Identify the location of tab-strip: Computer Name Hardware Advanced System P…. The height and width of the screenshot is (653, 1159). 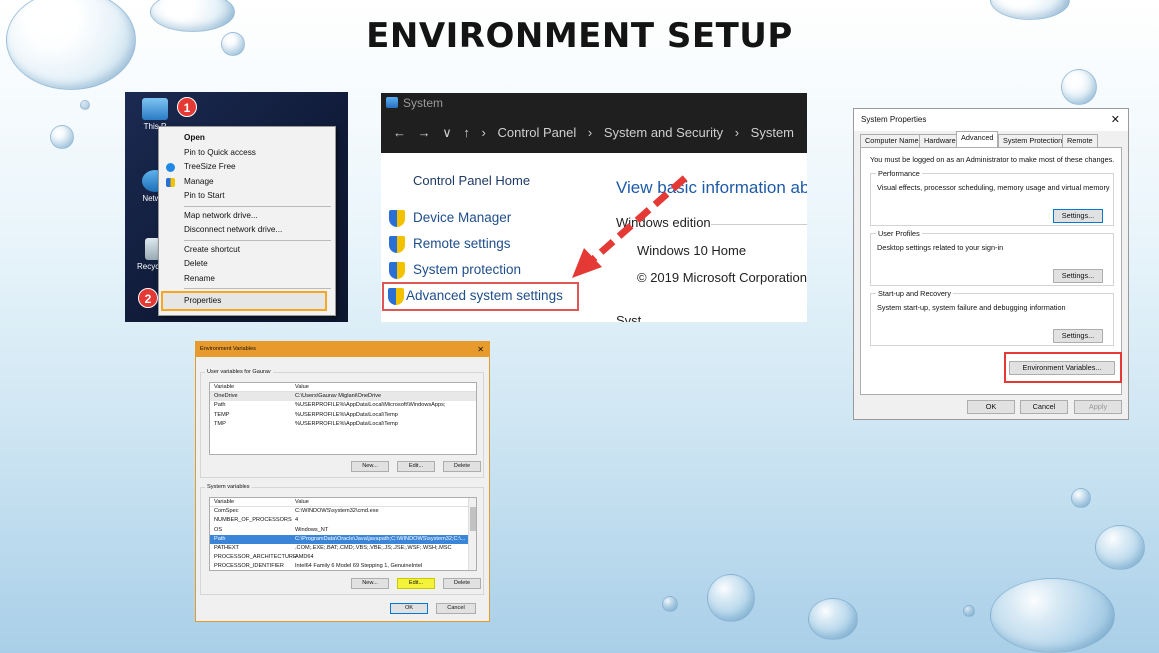
(991, 139).